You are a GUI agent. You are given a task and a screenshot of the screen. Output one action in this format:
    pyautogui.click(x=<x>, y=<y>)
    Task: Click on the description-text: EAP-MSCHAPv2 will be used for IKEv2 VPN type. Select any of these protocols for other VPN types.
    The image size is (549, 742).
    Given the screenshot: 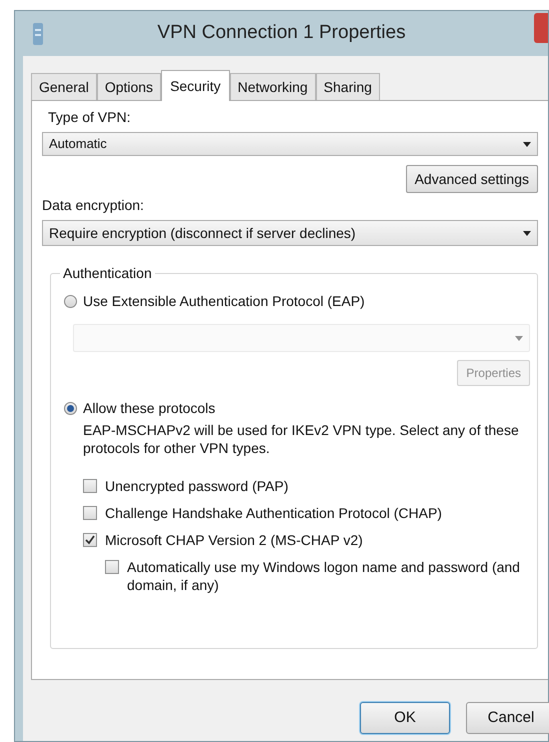 What is the action you would take?
    pyautogui.click(x=301, y=439)
    